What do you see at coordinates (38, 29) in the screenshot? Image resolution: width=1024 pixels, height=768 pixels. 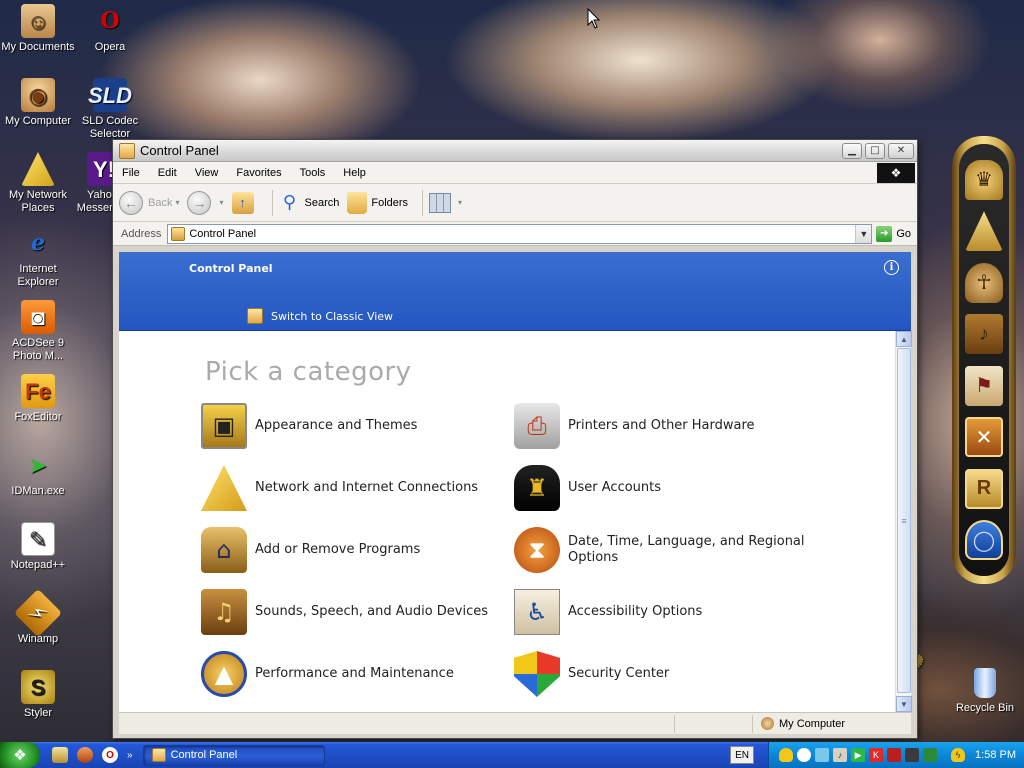 I see `desktop-icon-my-documents: ☺ My Documents` at bounding box center [38, 29].